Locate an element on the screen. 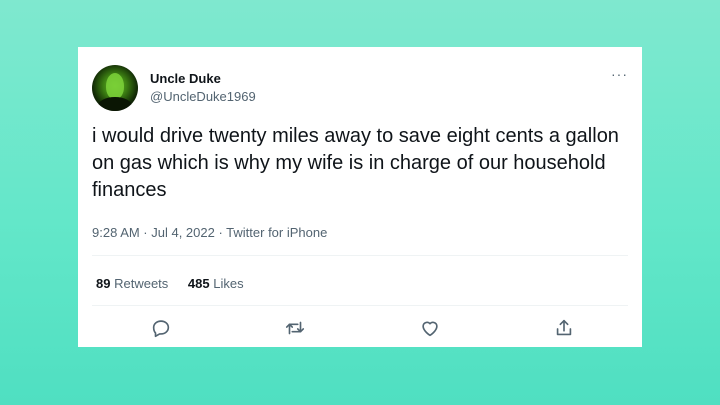 The width and height of the screenshot is (720, 405). retweet-button is located at coordinates (295, 328).